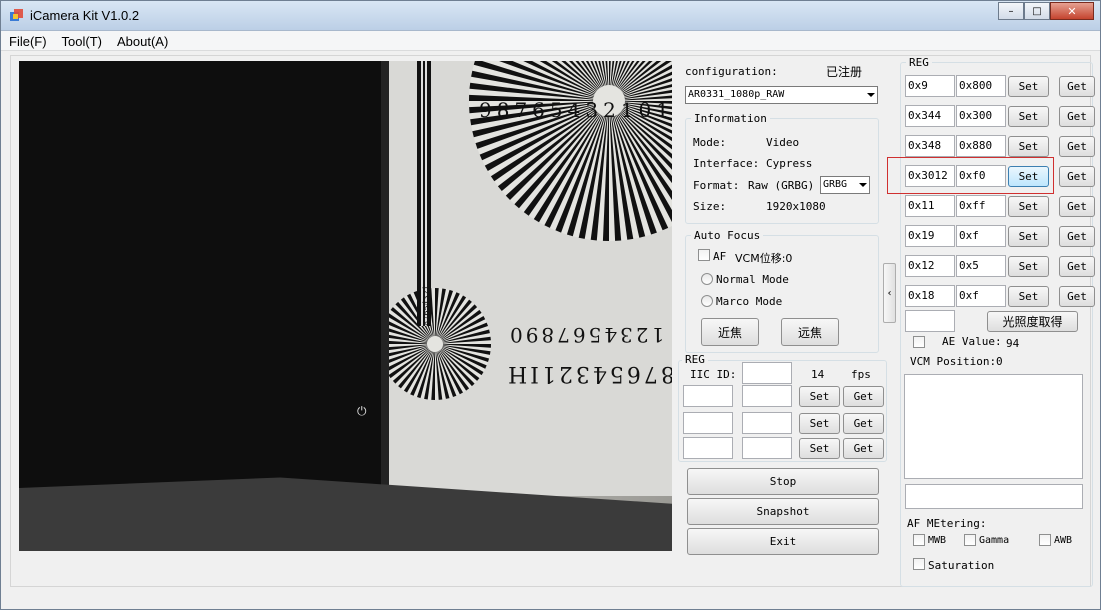  What do you see at coordinates (981, 86) in the screenshot?
I see `reg-value-input: 0x800` at bounding box center [981, 86].